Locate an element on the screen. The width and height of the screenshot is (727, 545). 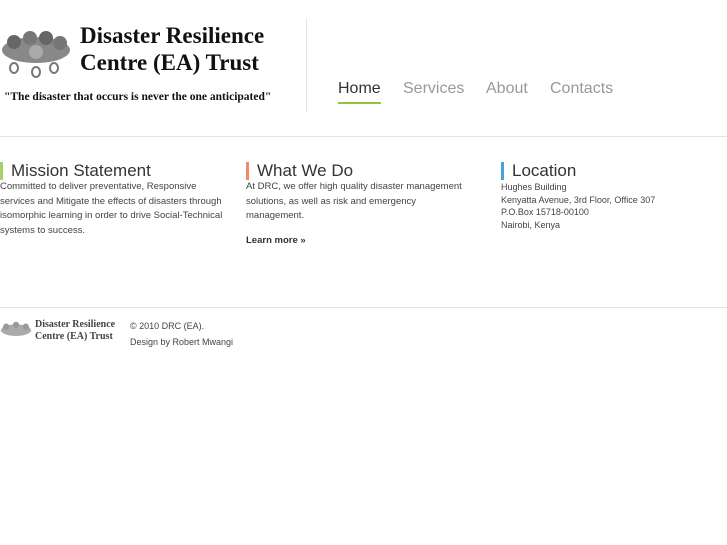
location-title: Location is located at coordinates (611, 171).